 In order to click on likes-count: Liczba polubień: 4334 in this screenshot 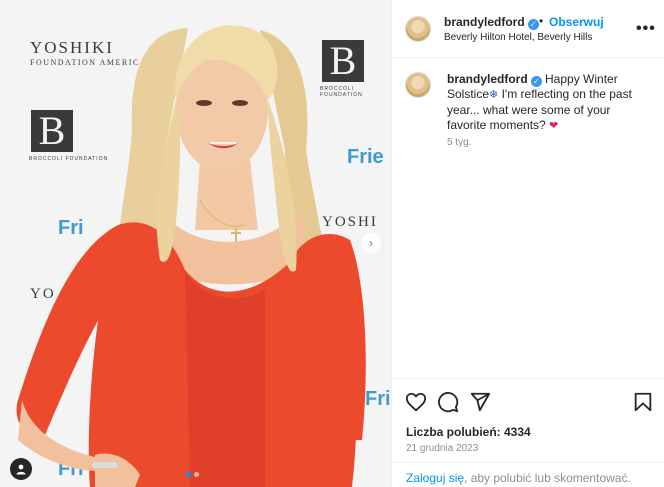, I will do `click(468, 432)`.